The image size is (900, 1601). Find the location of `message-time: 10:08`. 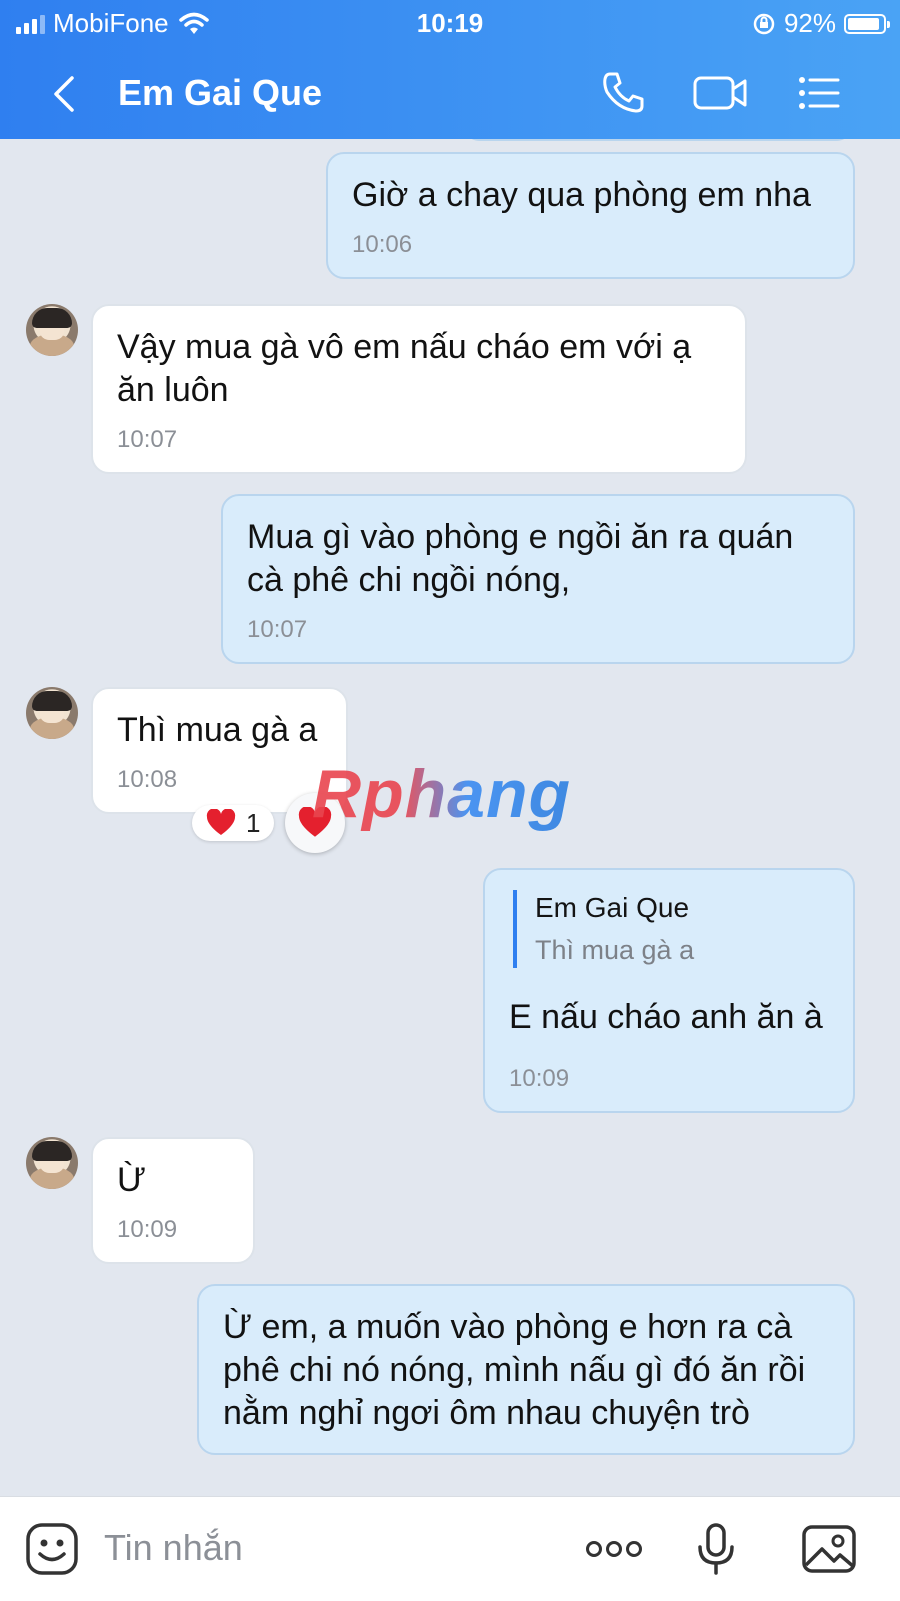

message-time: 10:08 is located at coordinates (147, 779).